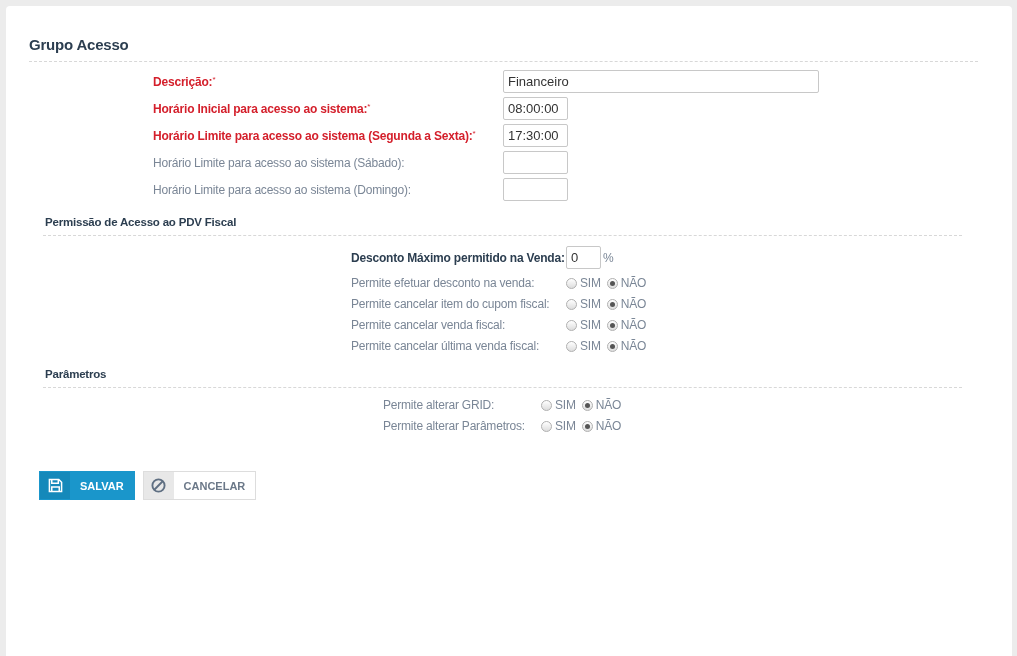 Image resolution: width=1017 pixels, height=656 pixels. I want to click on prohibited-icon, so click(159, 485).